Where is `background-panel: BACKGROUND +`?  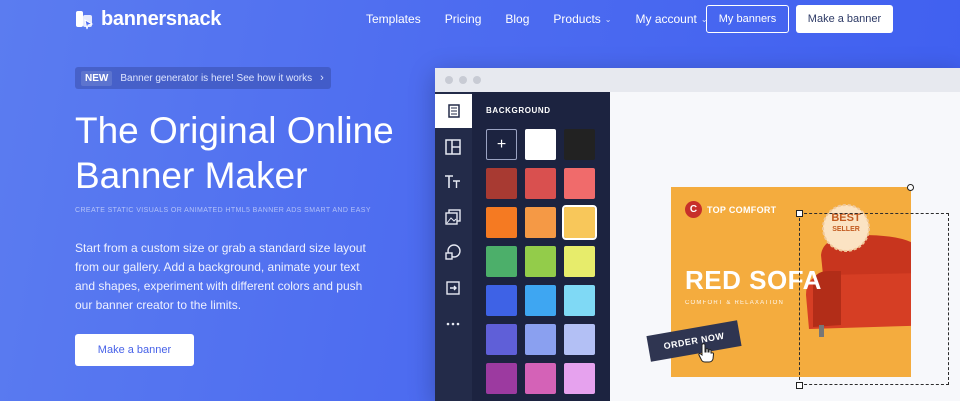 background-panel: BACKGROUND + is located at coordinates (541, 246).